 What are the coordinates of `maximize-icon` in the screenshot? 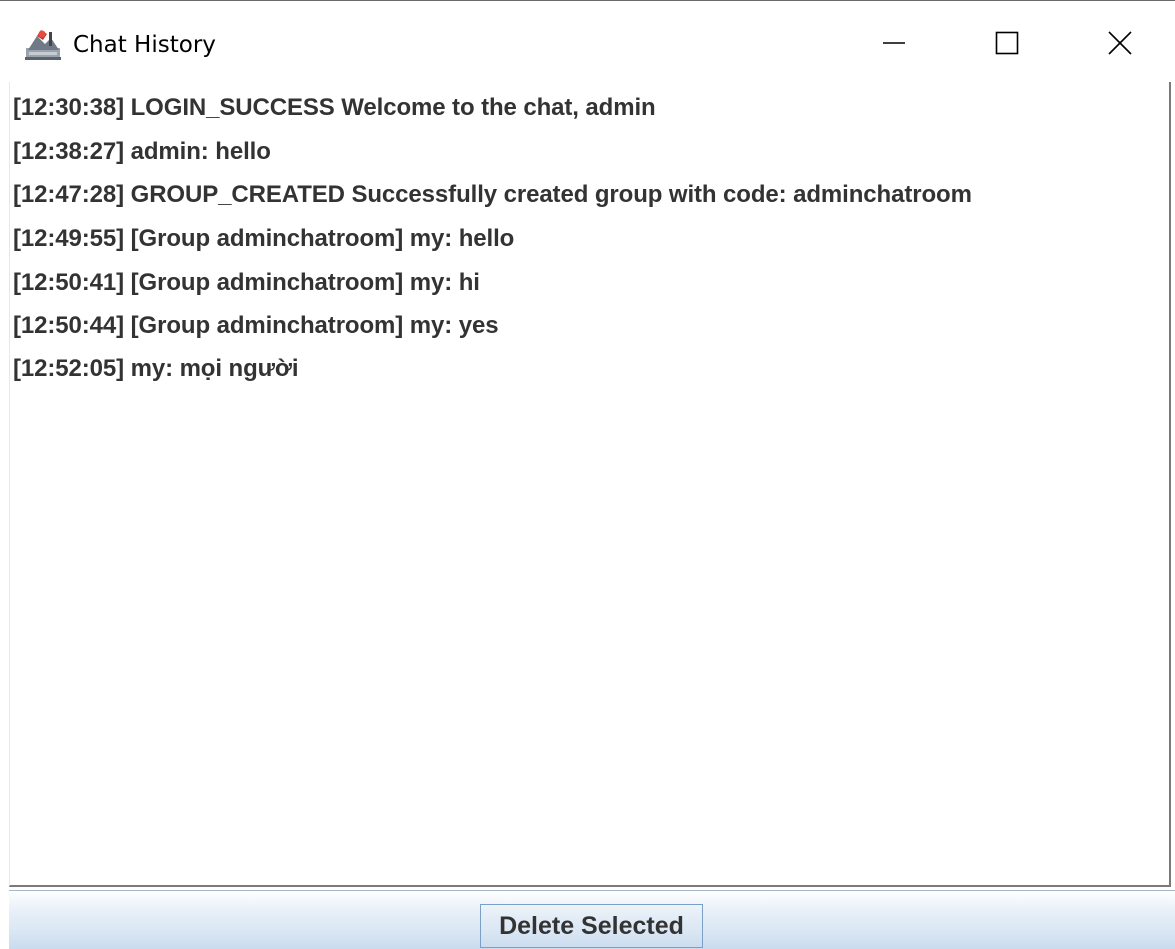 It's located at (1007, 45).